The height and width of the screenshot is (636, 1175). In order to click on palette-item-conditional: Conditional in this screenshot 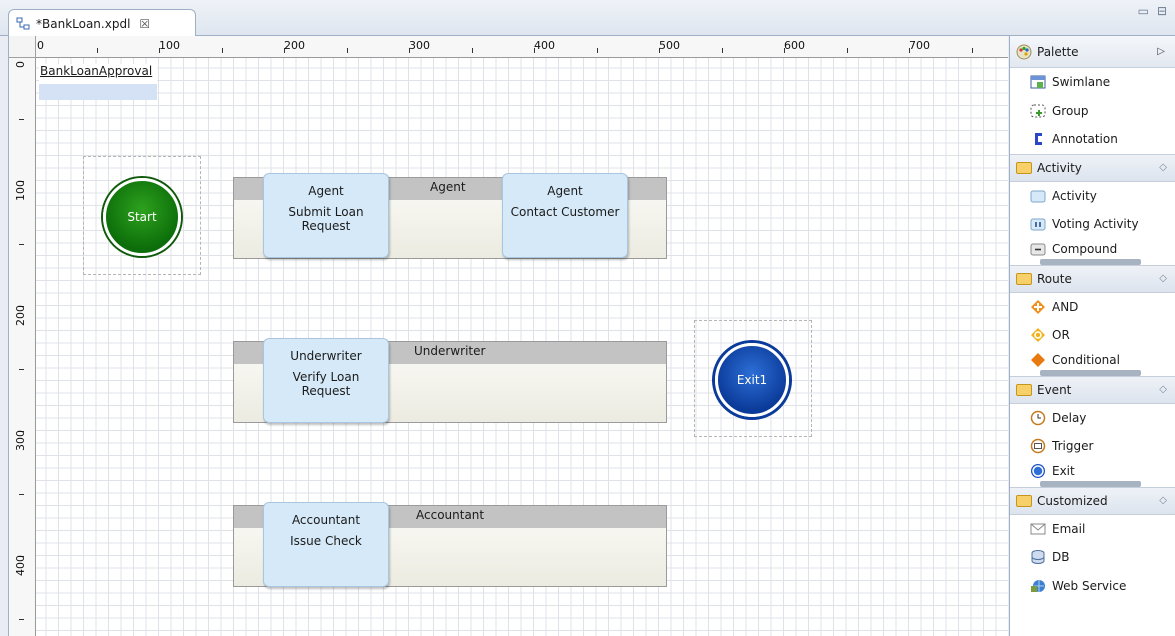, I will do `click(1092, 360)`.